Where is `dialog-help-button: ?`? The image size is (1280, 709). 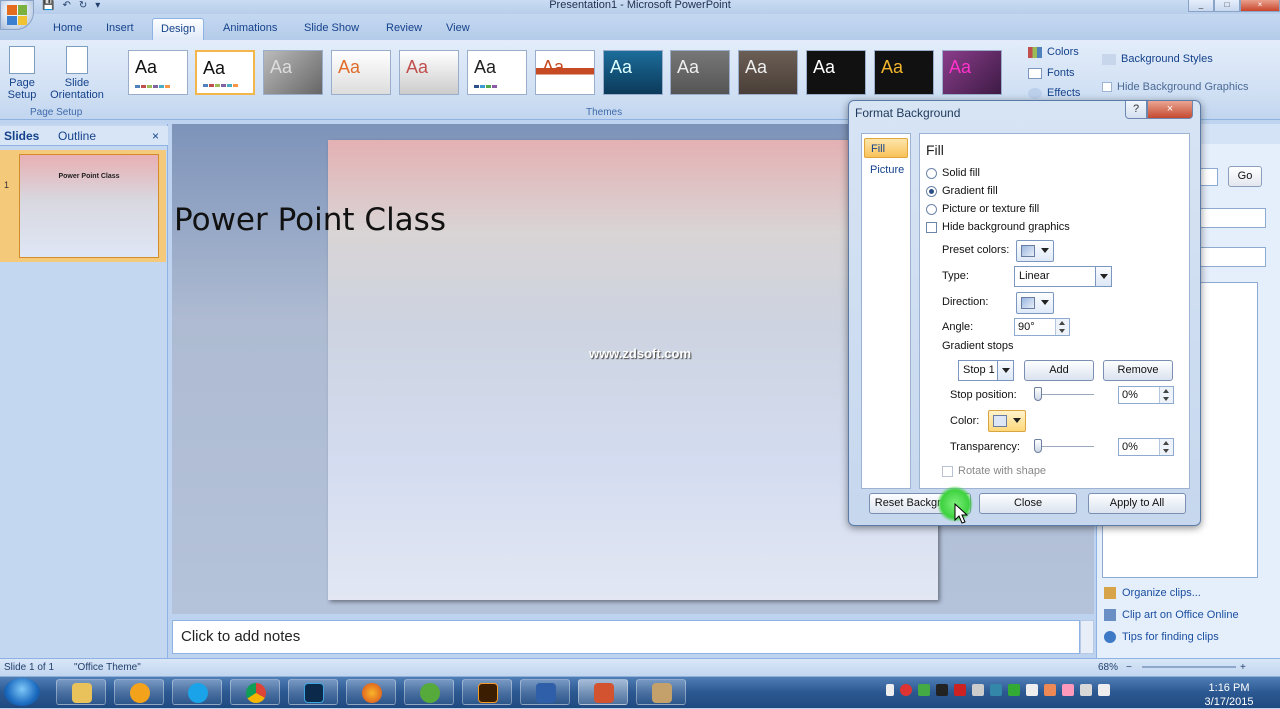 dialog-help-button: ? is located at coordinates (1136, 110).